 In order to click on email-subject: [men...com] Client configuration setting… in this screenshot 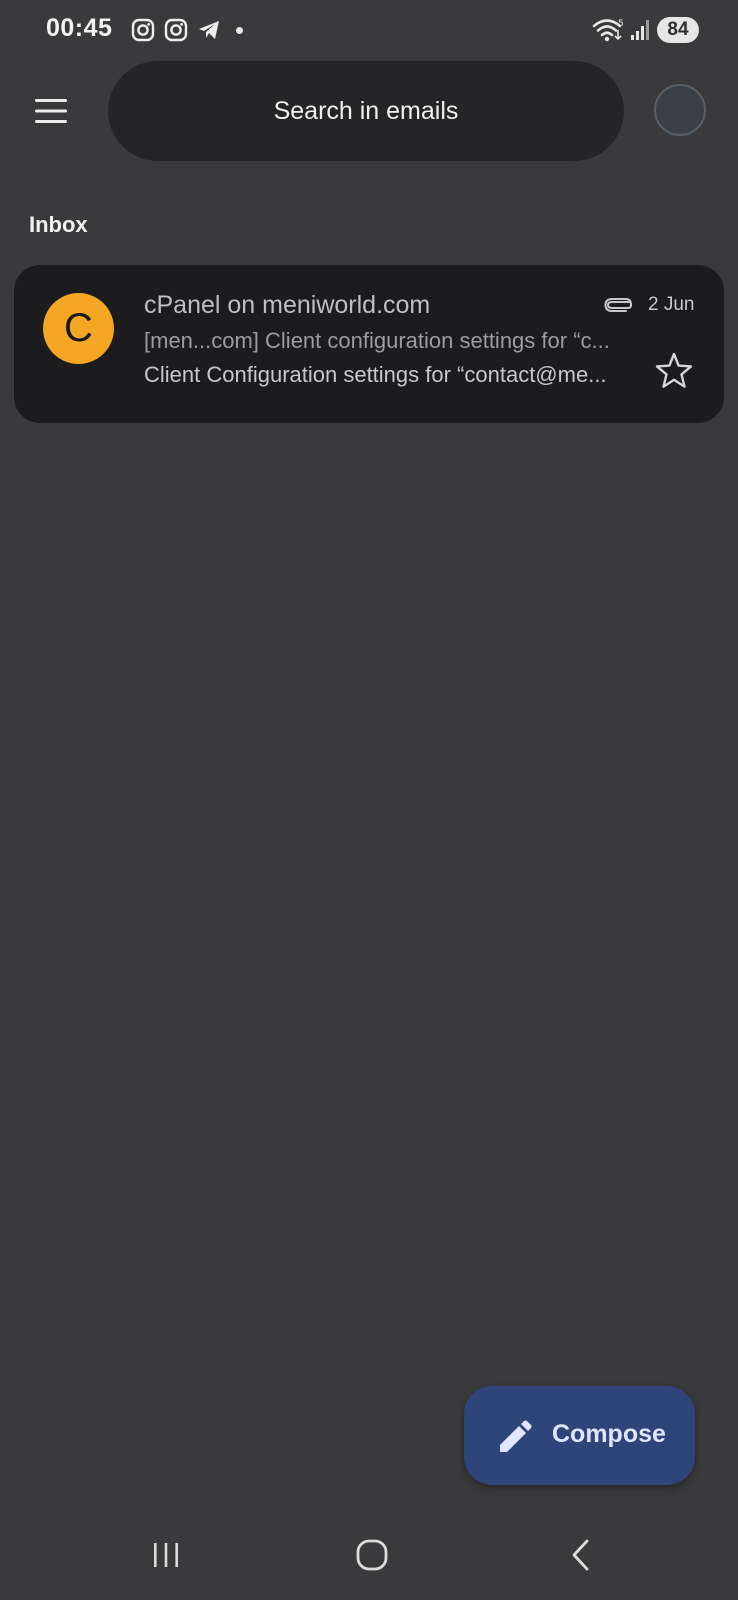, I will do `click(377, 340)`.